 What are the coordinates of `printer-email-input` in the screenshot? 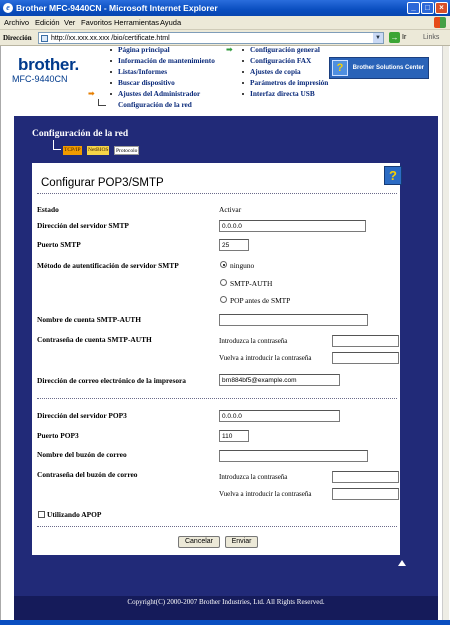 It's located at (279, 380).